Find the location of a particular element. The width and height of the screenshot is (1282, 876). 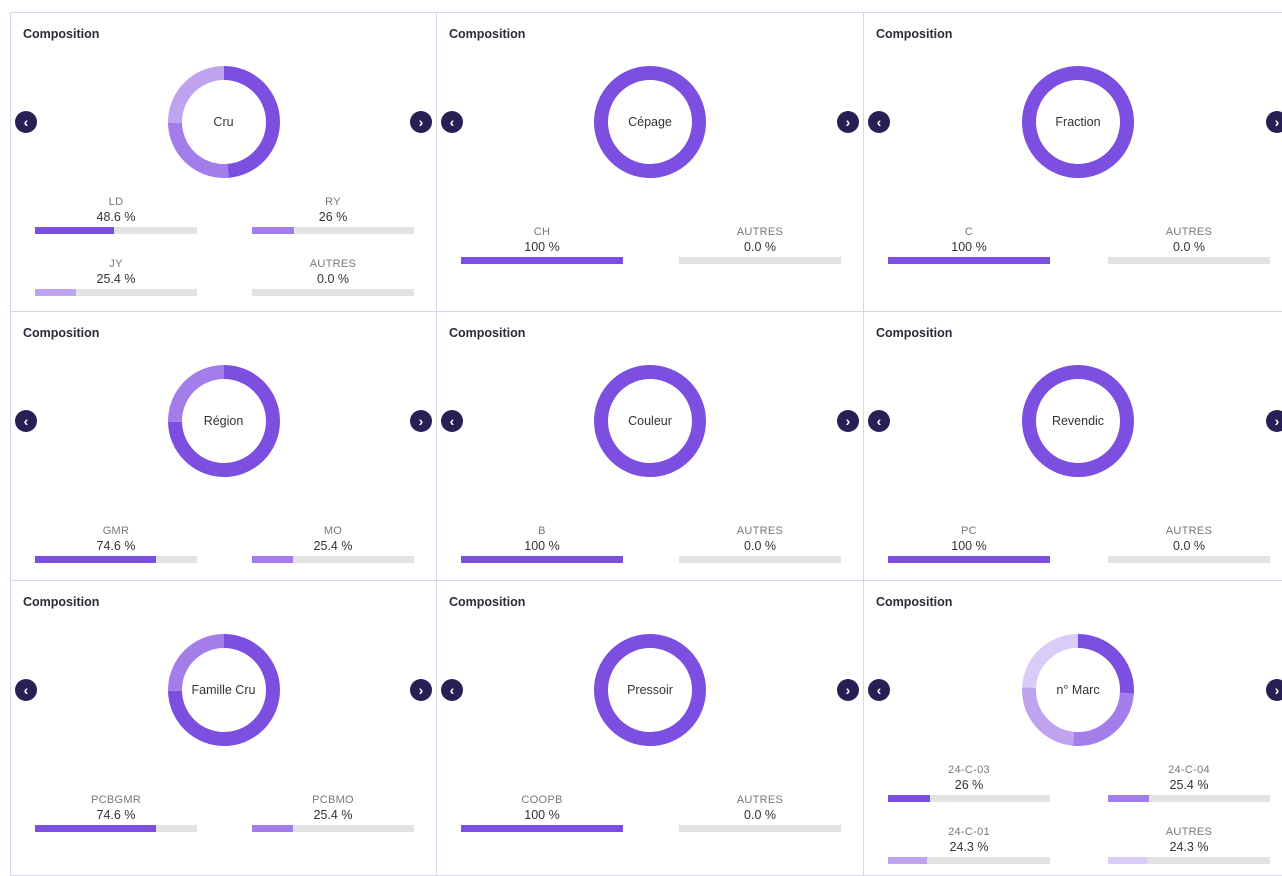

stat-label: 24-C-04 is located at coordinates (1189, 770).